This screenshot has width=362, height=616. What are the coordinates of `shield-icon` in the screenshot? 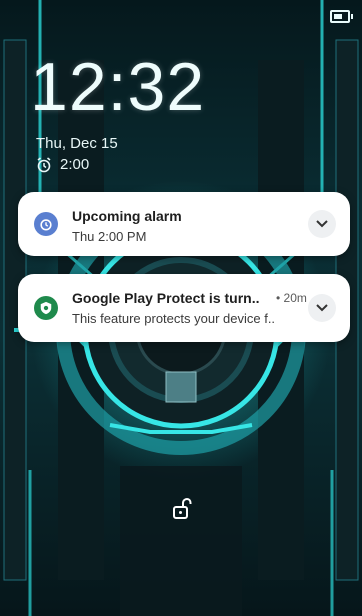 It's located at (46, 308).